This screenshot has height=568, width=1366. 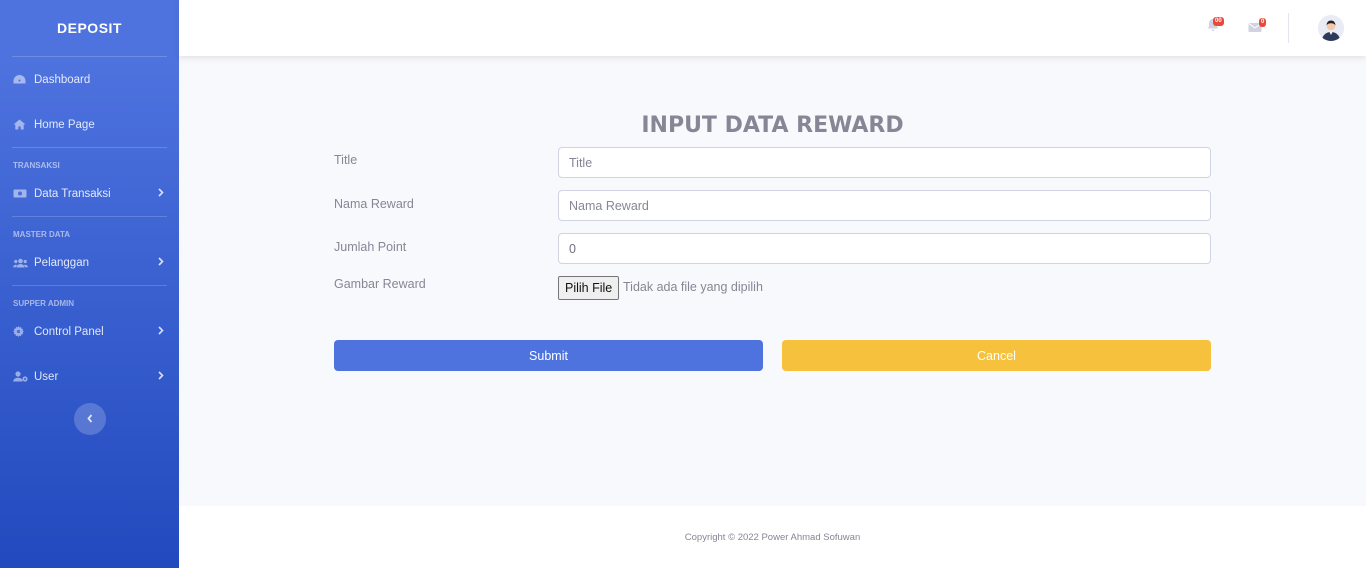 I want to click on sidebar-item-control-panel: Control Panel, so click(x=89, y=331).